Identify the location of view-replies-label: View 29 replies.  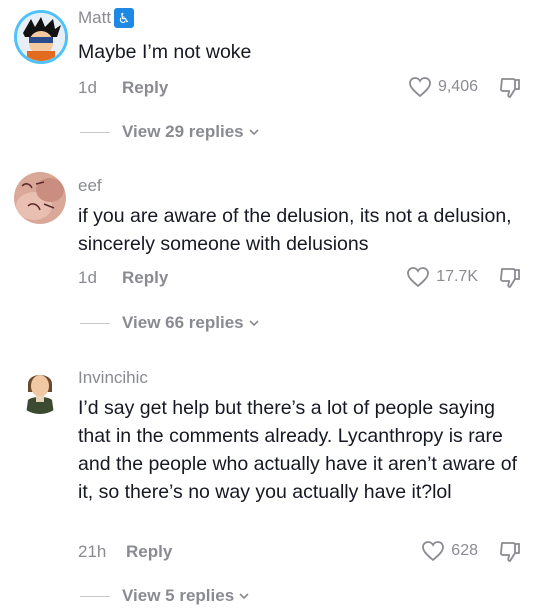
(183, 131).